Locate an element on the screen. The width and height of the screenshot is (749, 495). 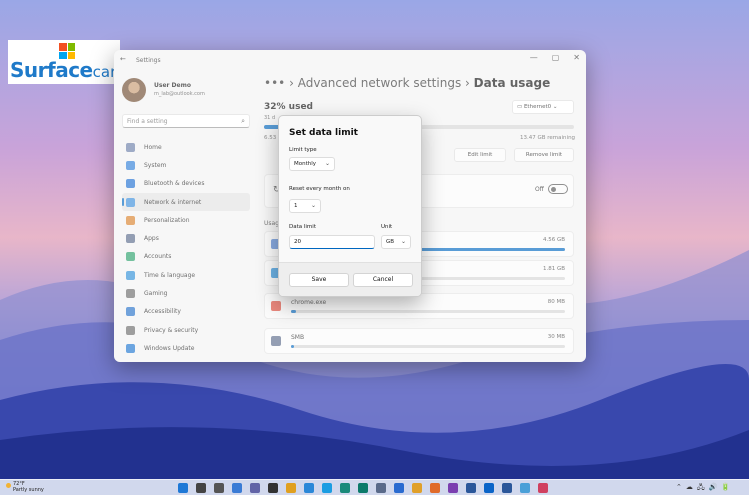
limit-type-dropdown: Monthly ⌄ is located at coordinates (312, 164).